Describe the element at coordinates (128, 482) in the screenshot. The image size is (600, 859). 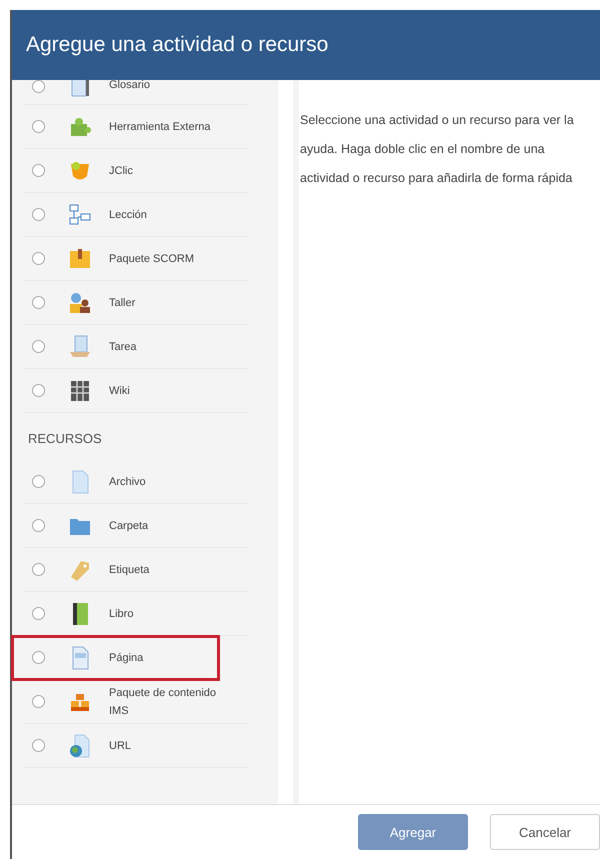
I see `module-name: Archivo` at that location.